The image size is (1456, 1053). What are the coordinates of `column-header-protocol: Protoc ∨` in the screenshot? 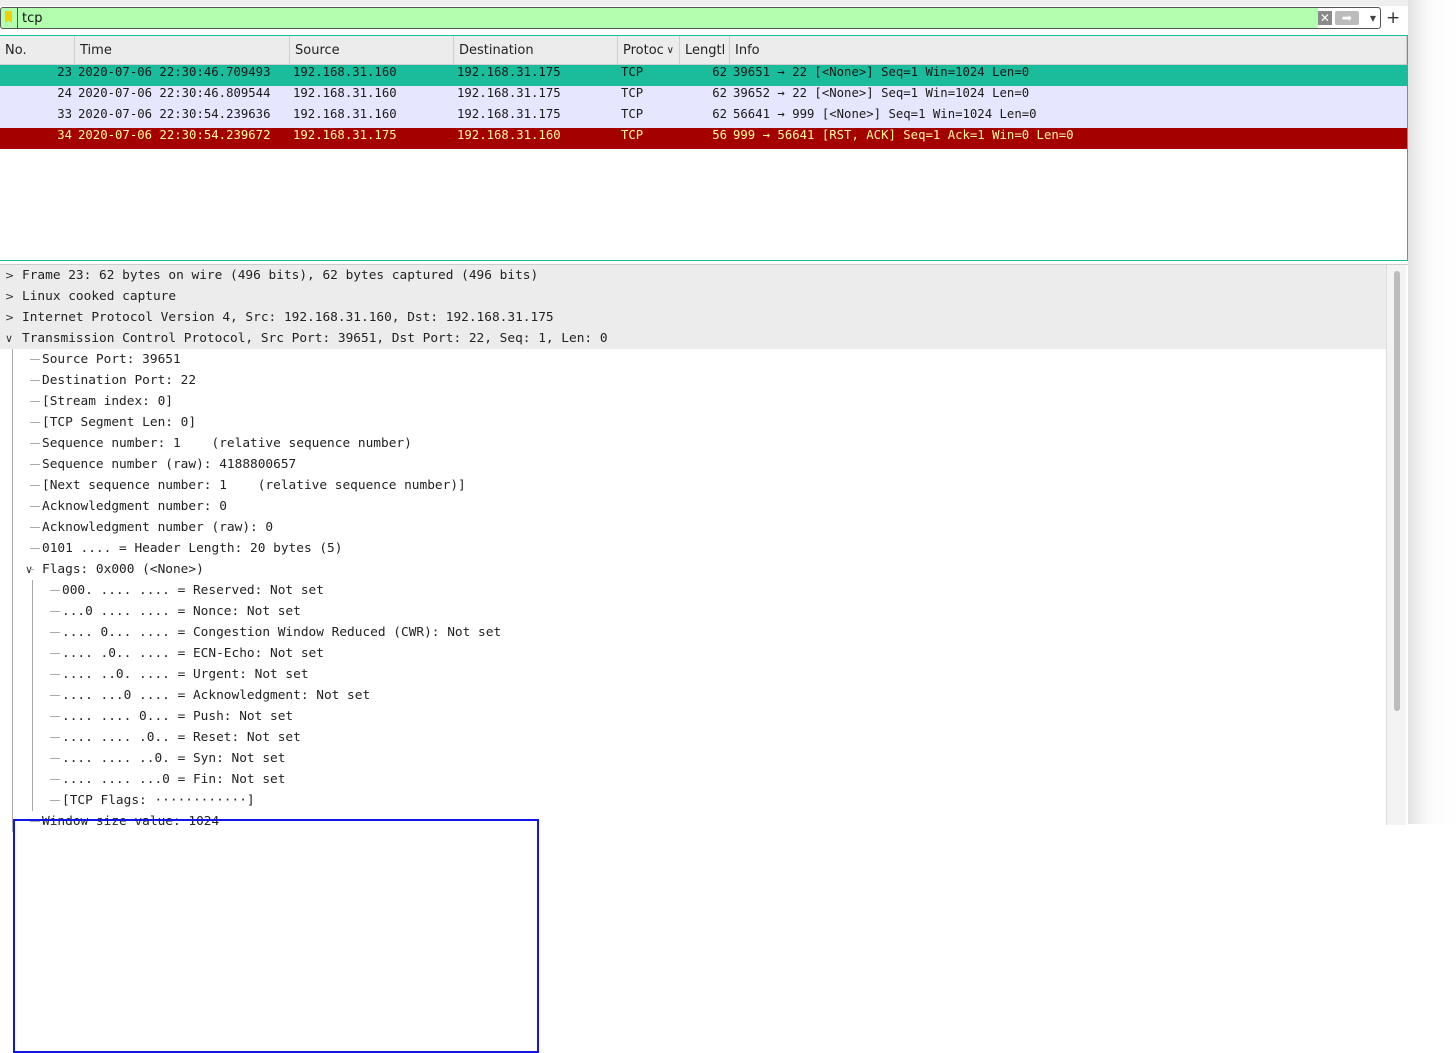 It's located at (649, 50).